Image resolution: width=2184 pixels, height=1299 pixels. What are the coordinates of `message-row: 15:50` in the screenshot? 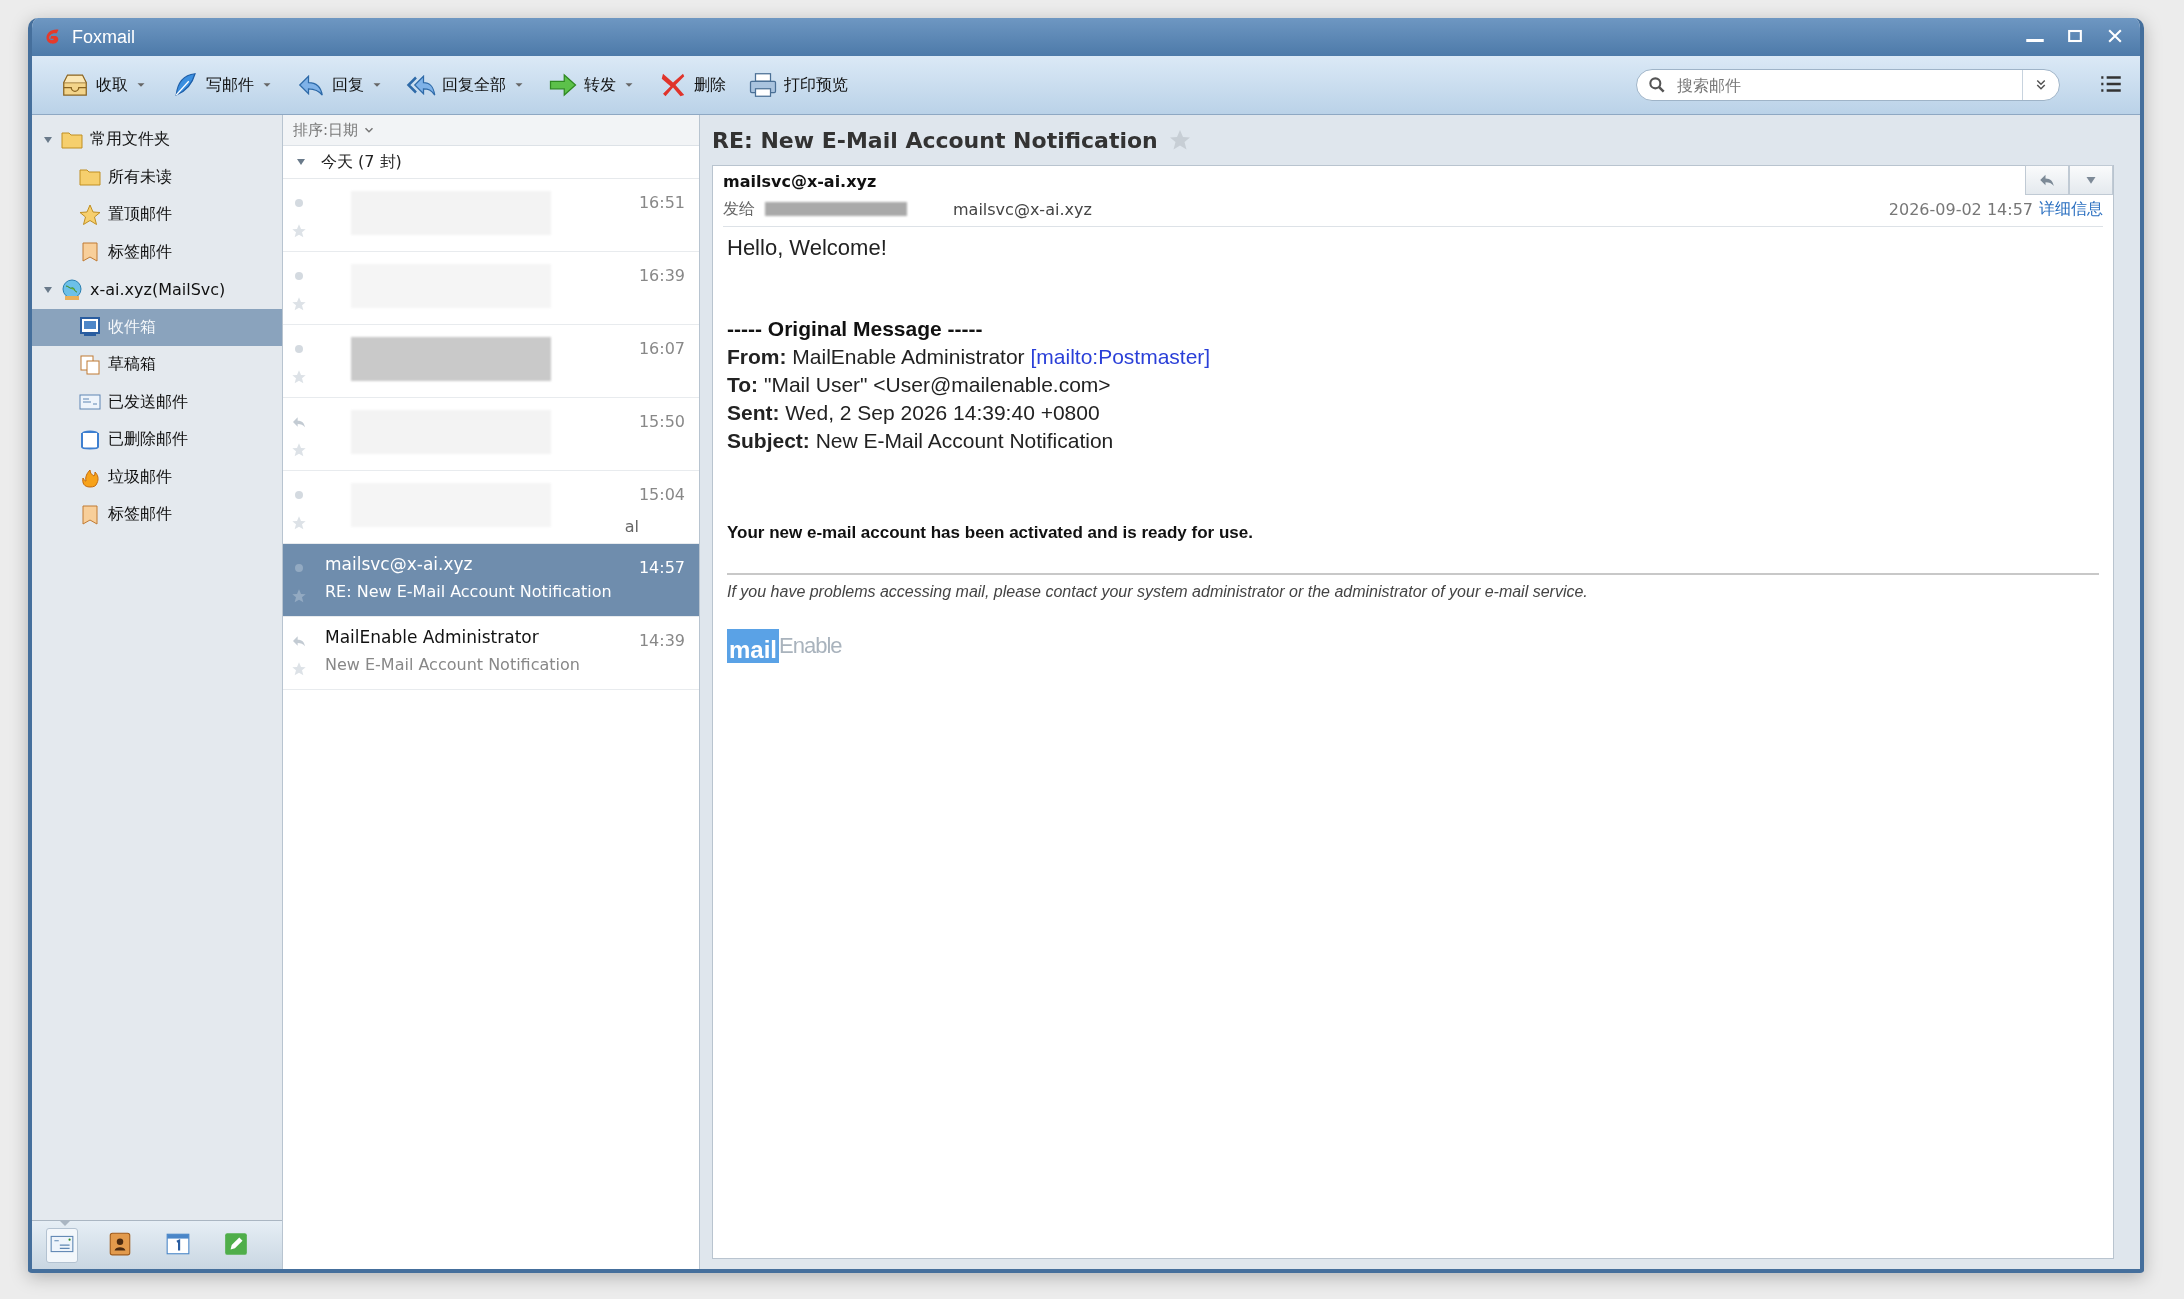 It's located at (491, 434).